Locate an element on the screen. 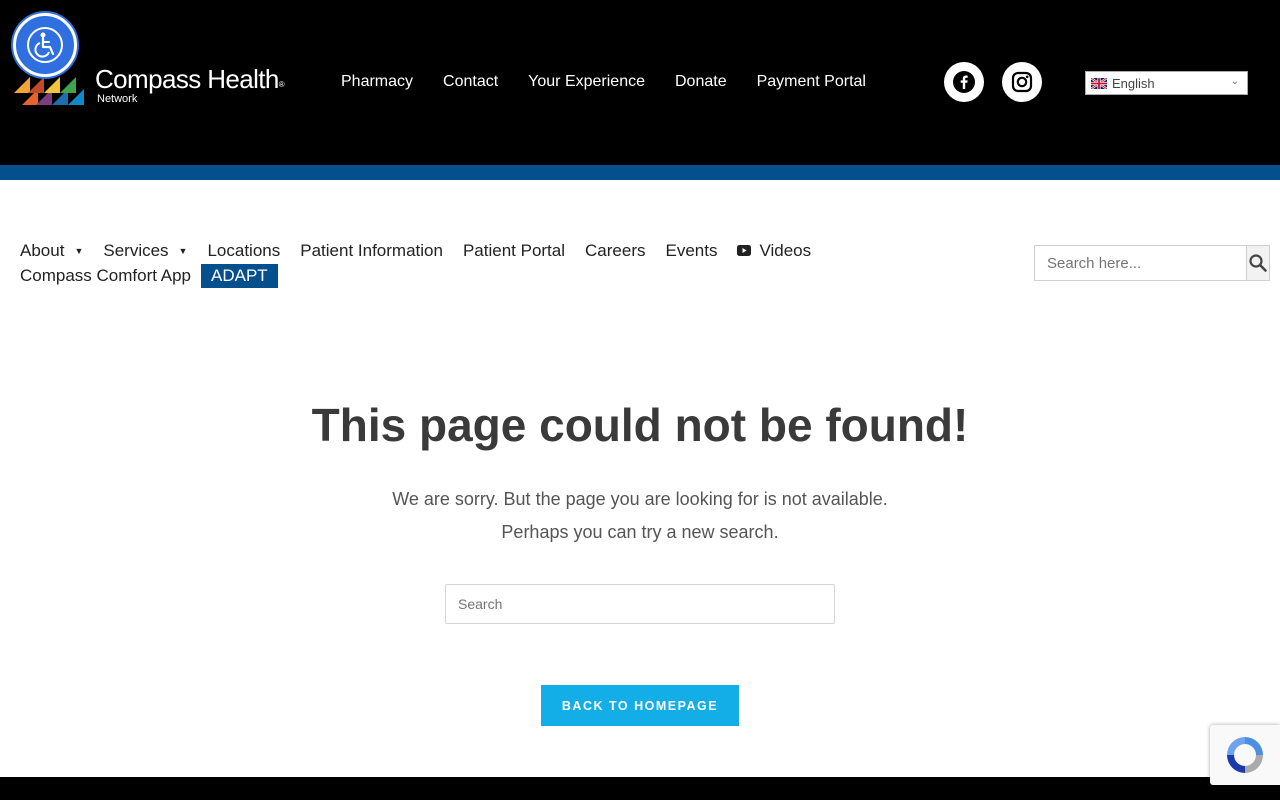  facebook-icon is located at coordinates (964, 82).